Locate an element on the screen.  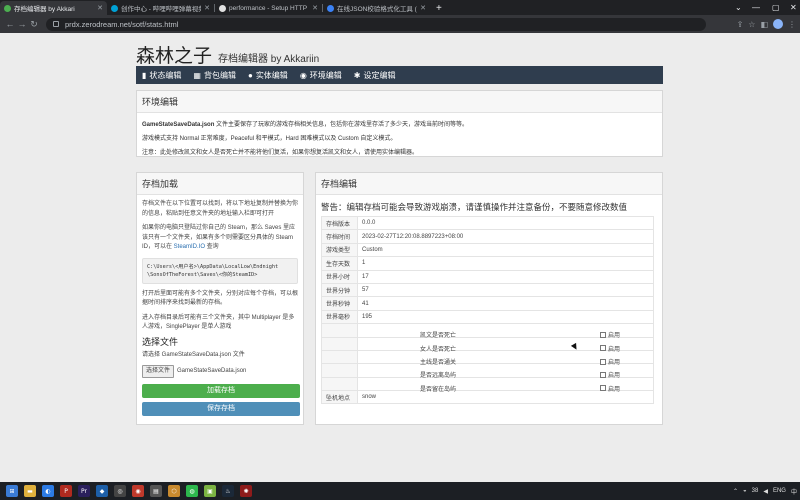
browser-tab-1: 创作中心 - 哔哩哔哩弹幕视频网 ✕ is located at coordinates (160, 8).